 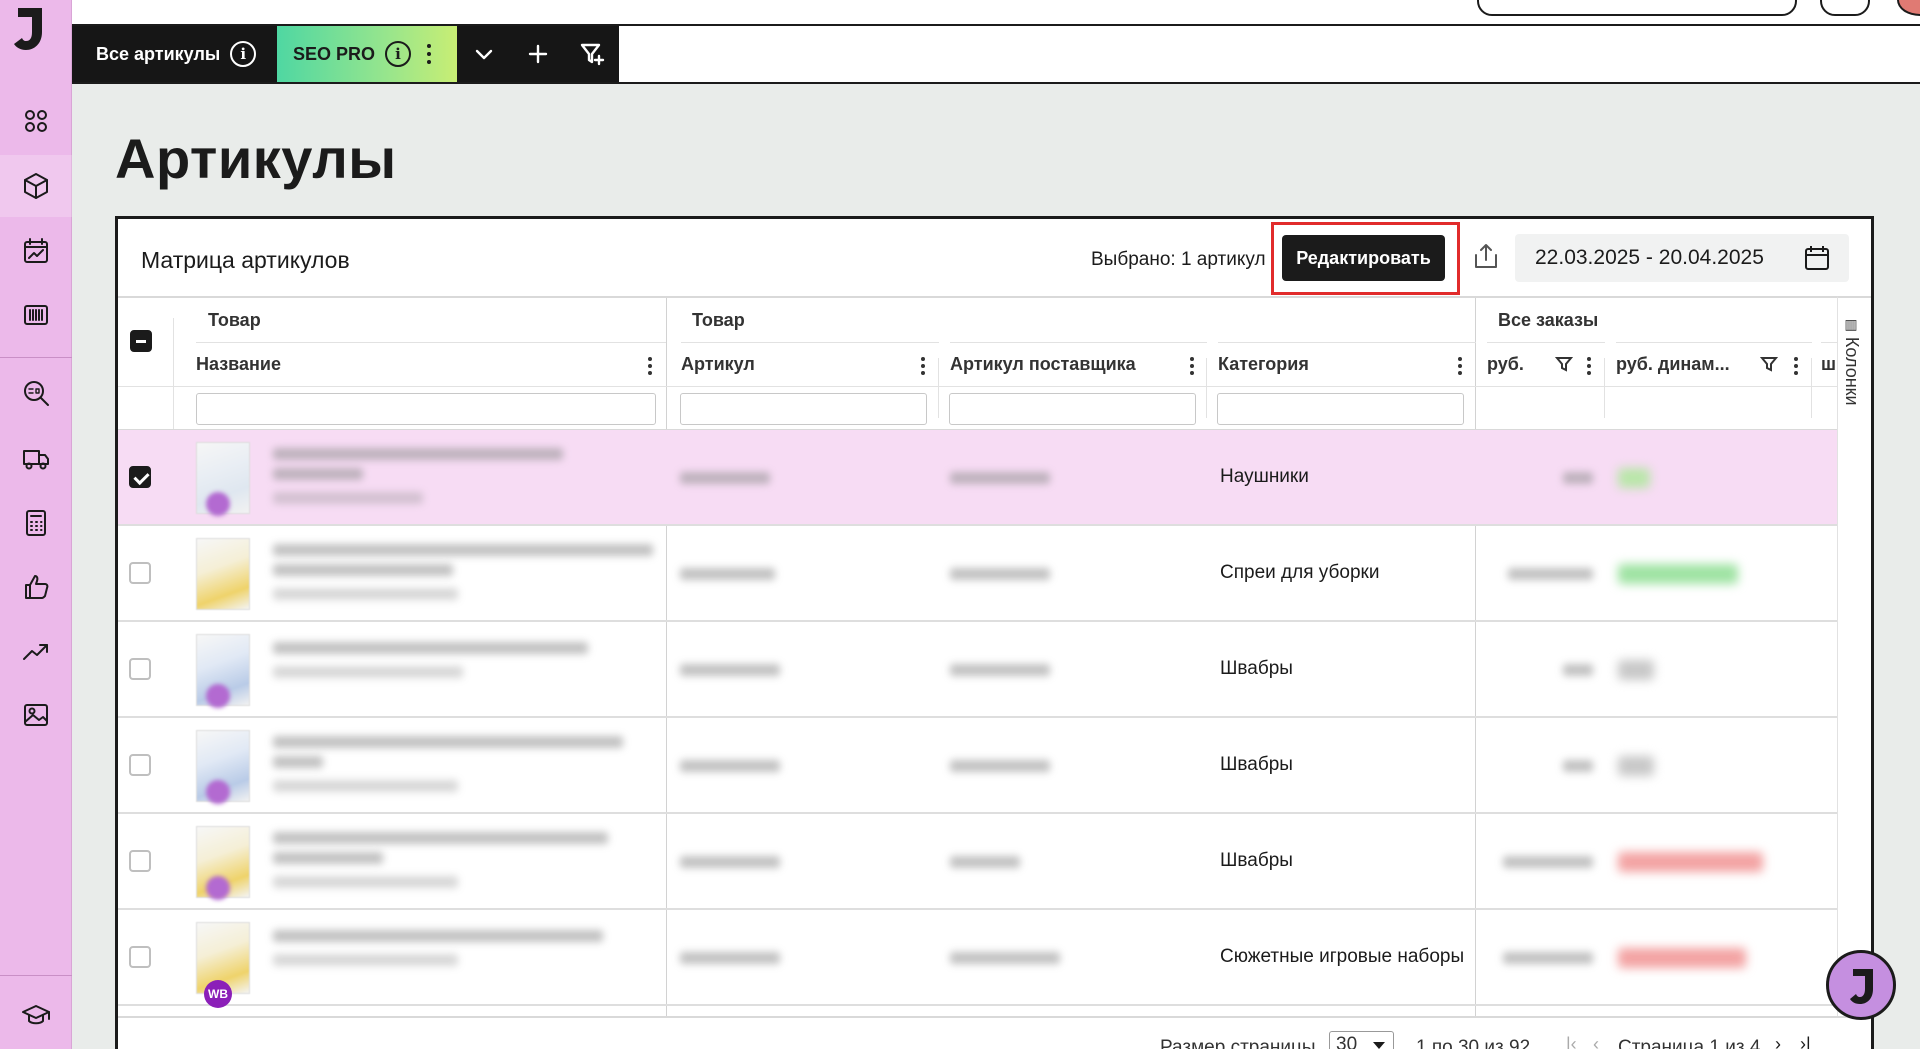 What do you see at coordinates (234, 319) in the screenshot?
I see `group-header-product: Товар` at bounding box center [234, 319].